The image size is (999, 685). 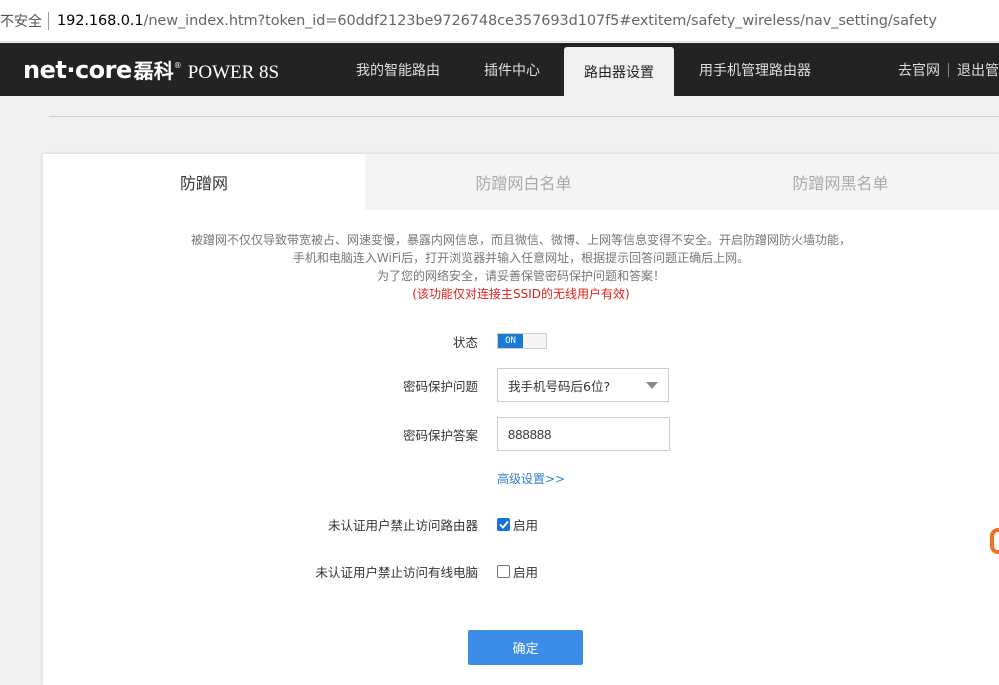 I want to click on block-router-label: 未认证用户禁止访问路由器, so click(x=402, y=525).